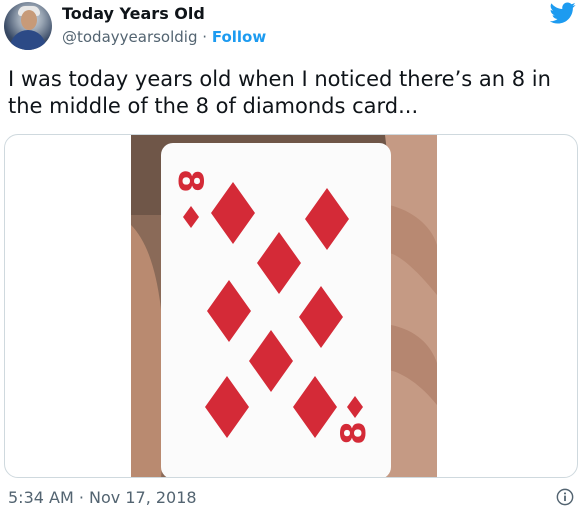 The width and height of the screenshot is (582, 517). Describe the element at coordinates (28, 40) in the screenshot. I see `avatar-body` at that location.